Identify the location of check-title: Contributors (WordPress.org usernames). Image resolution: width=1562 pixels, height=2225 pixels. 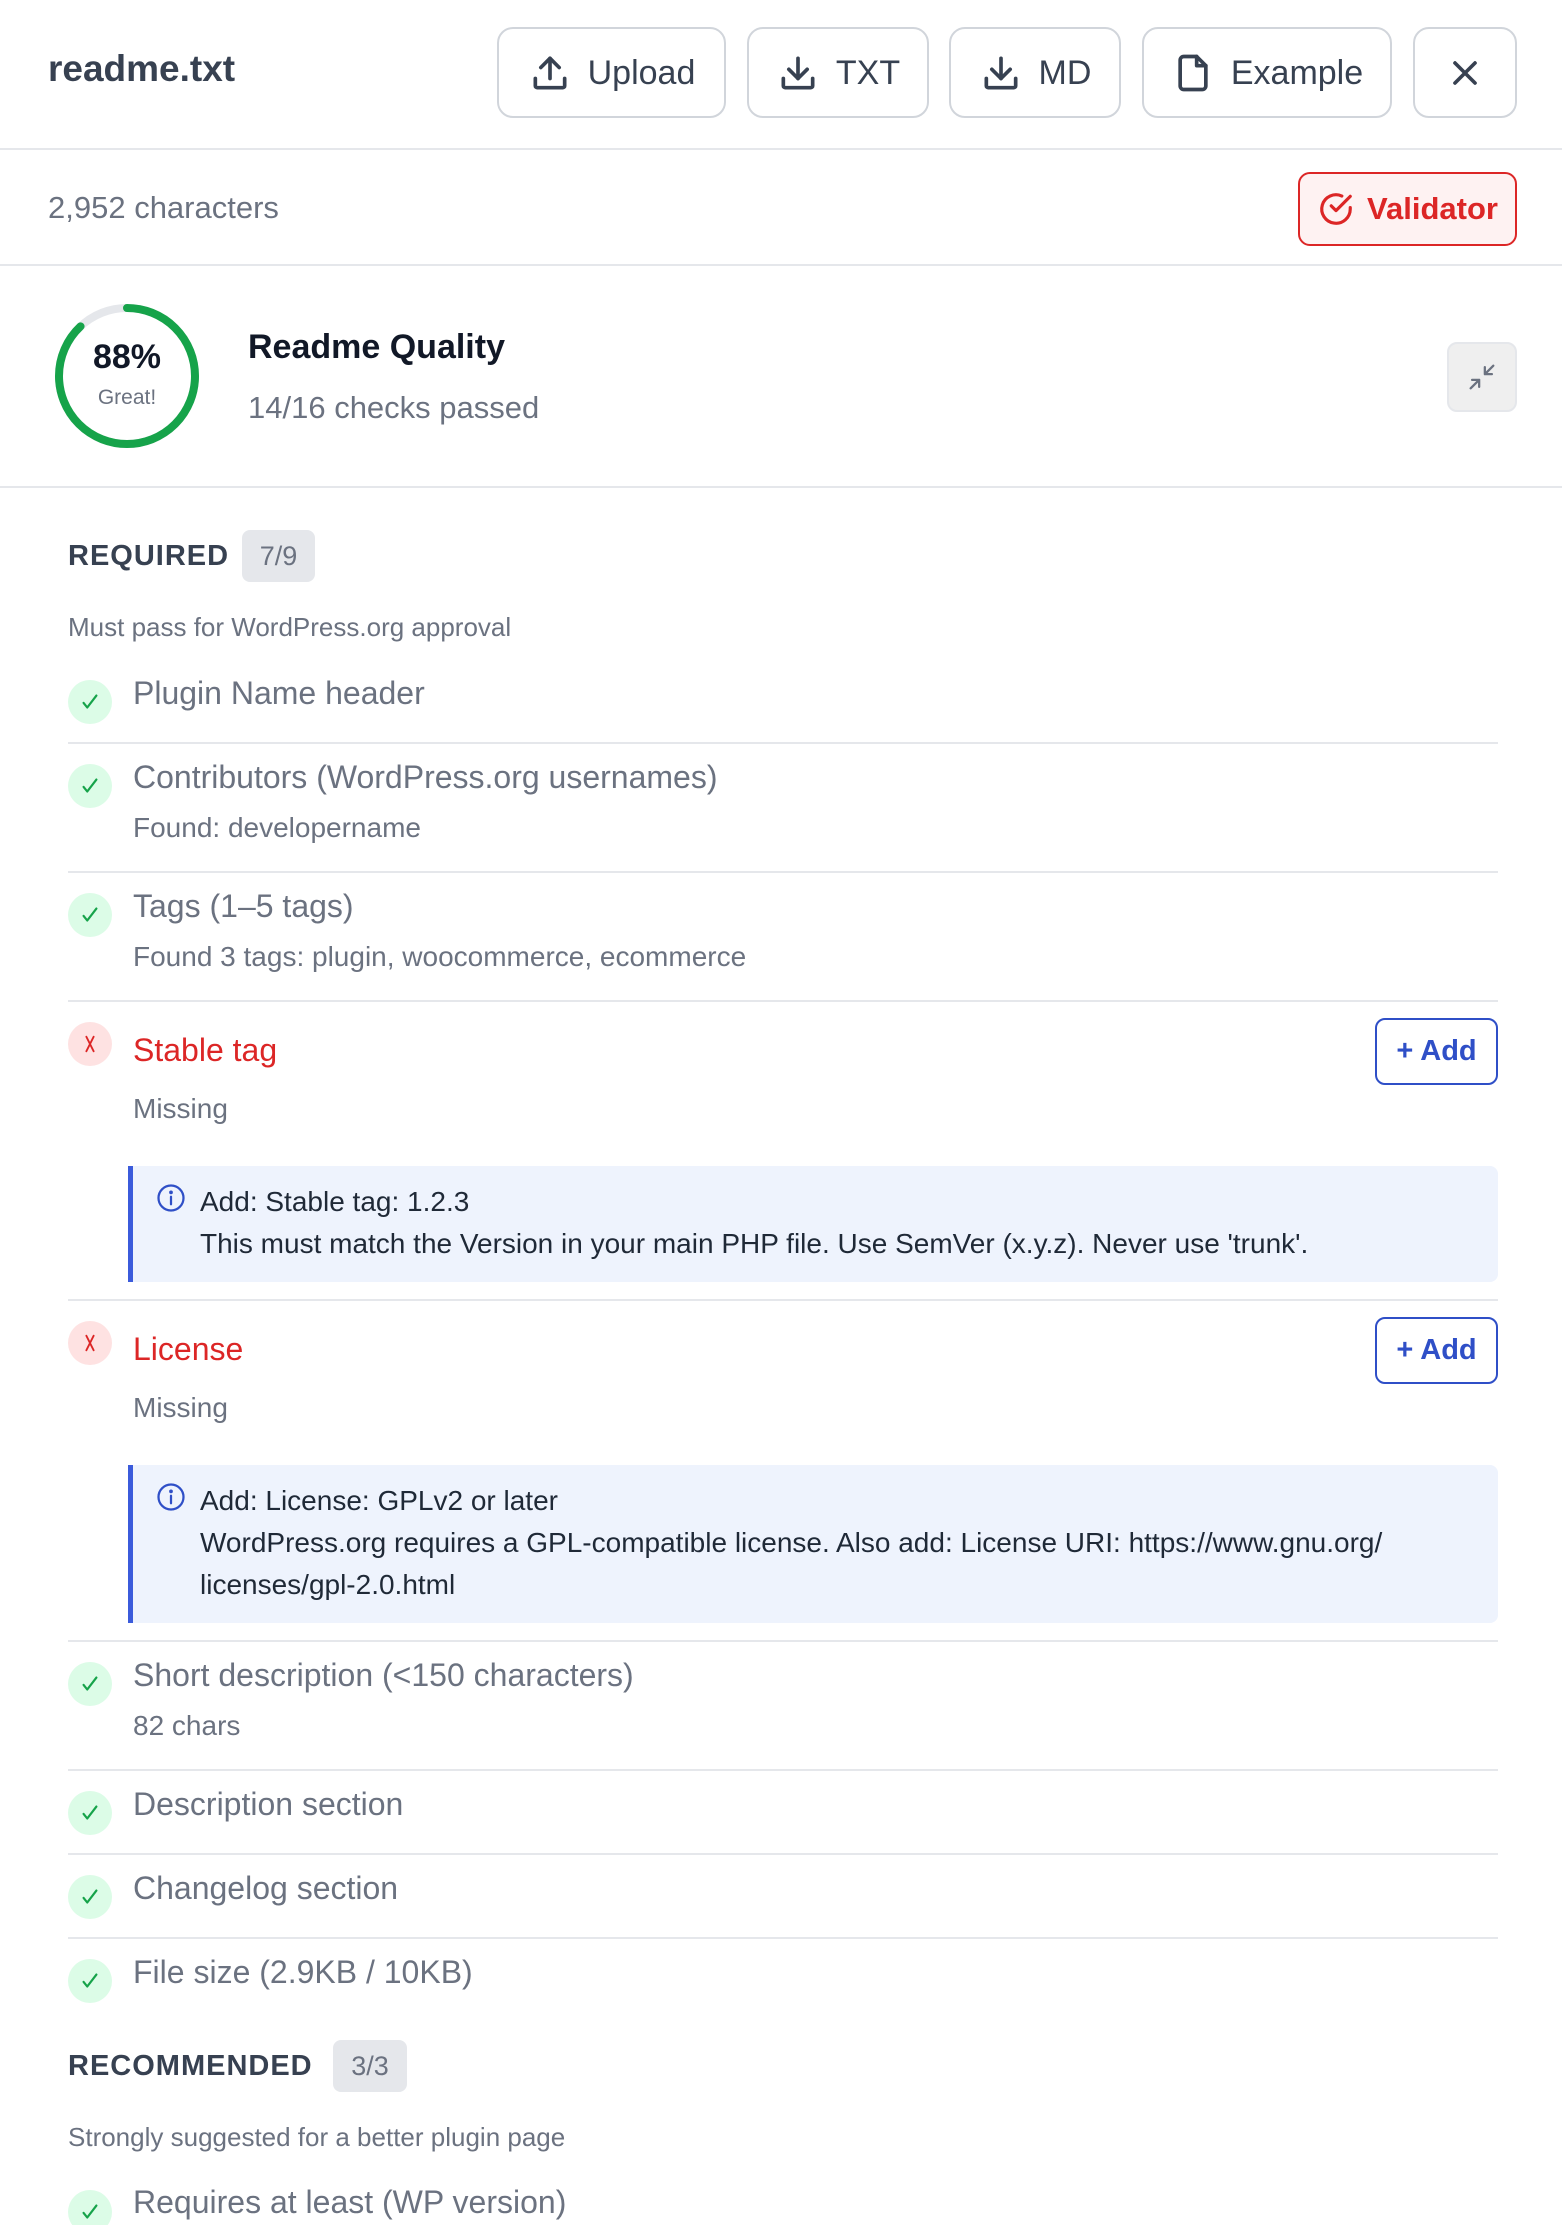
(425, 777).